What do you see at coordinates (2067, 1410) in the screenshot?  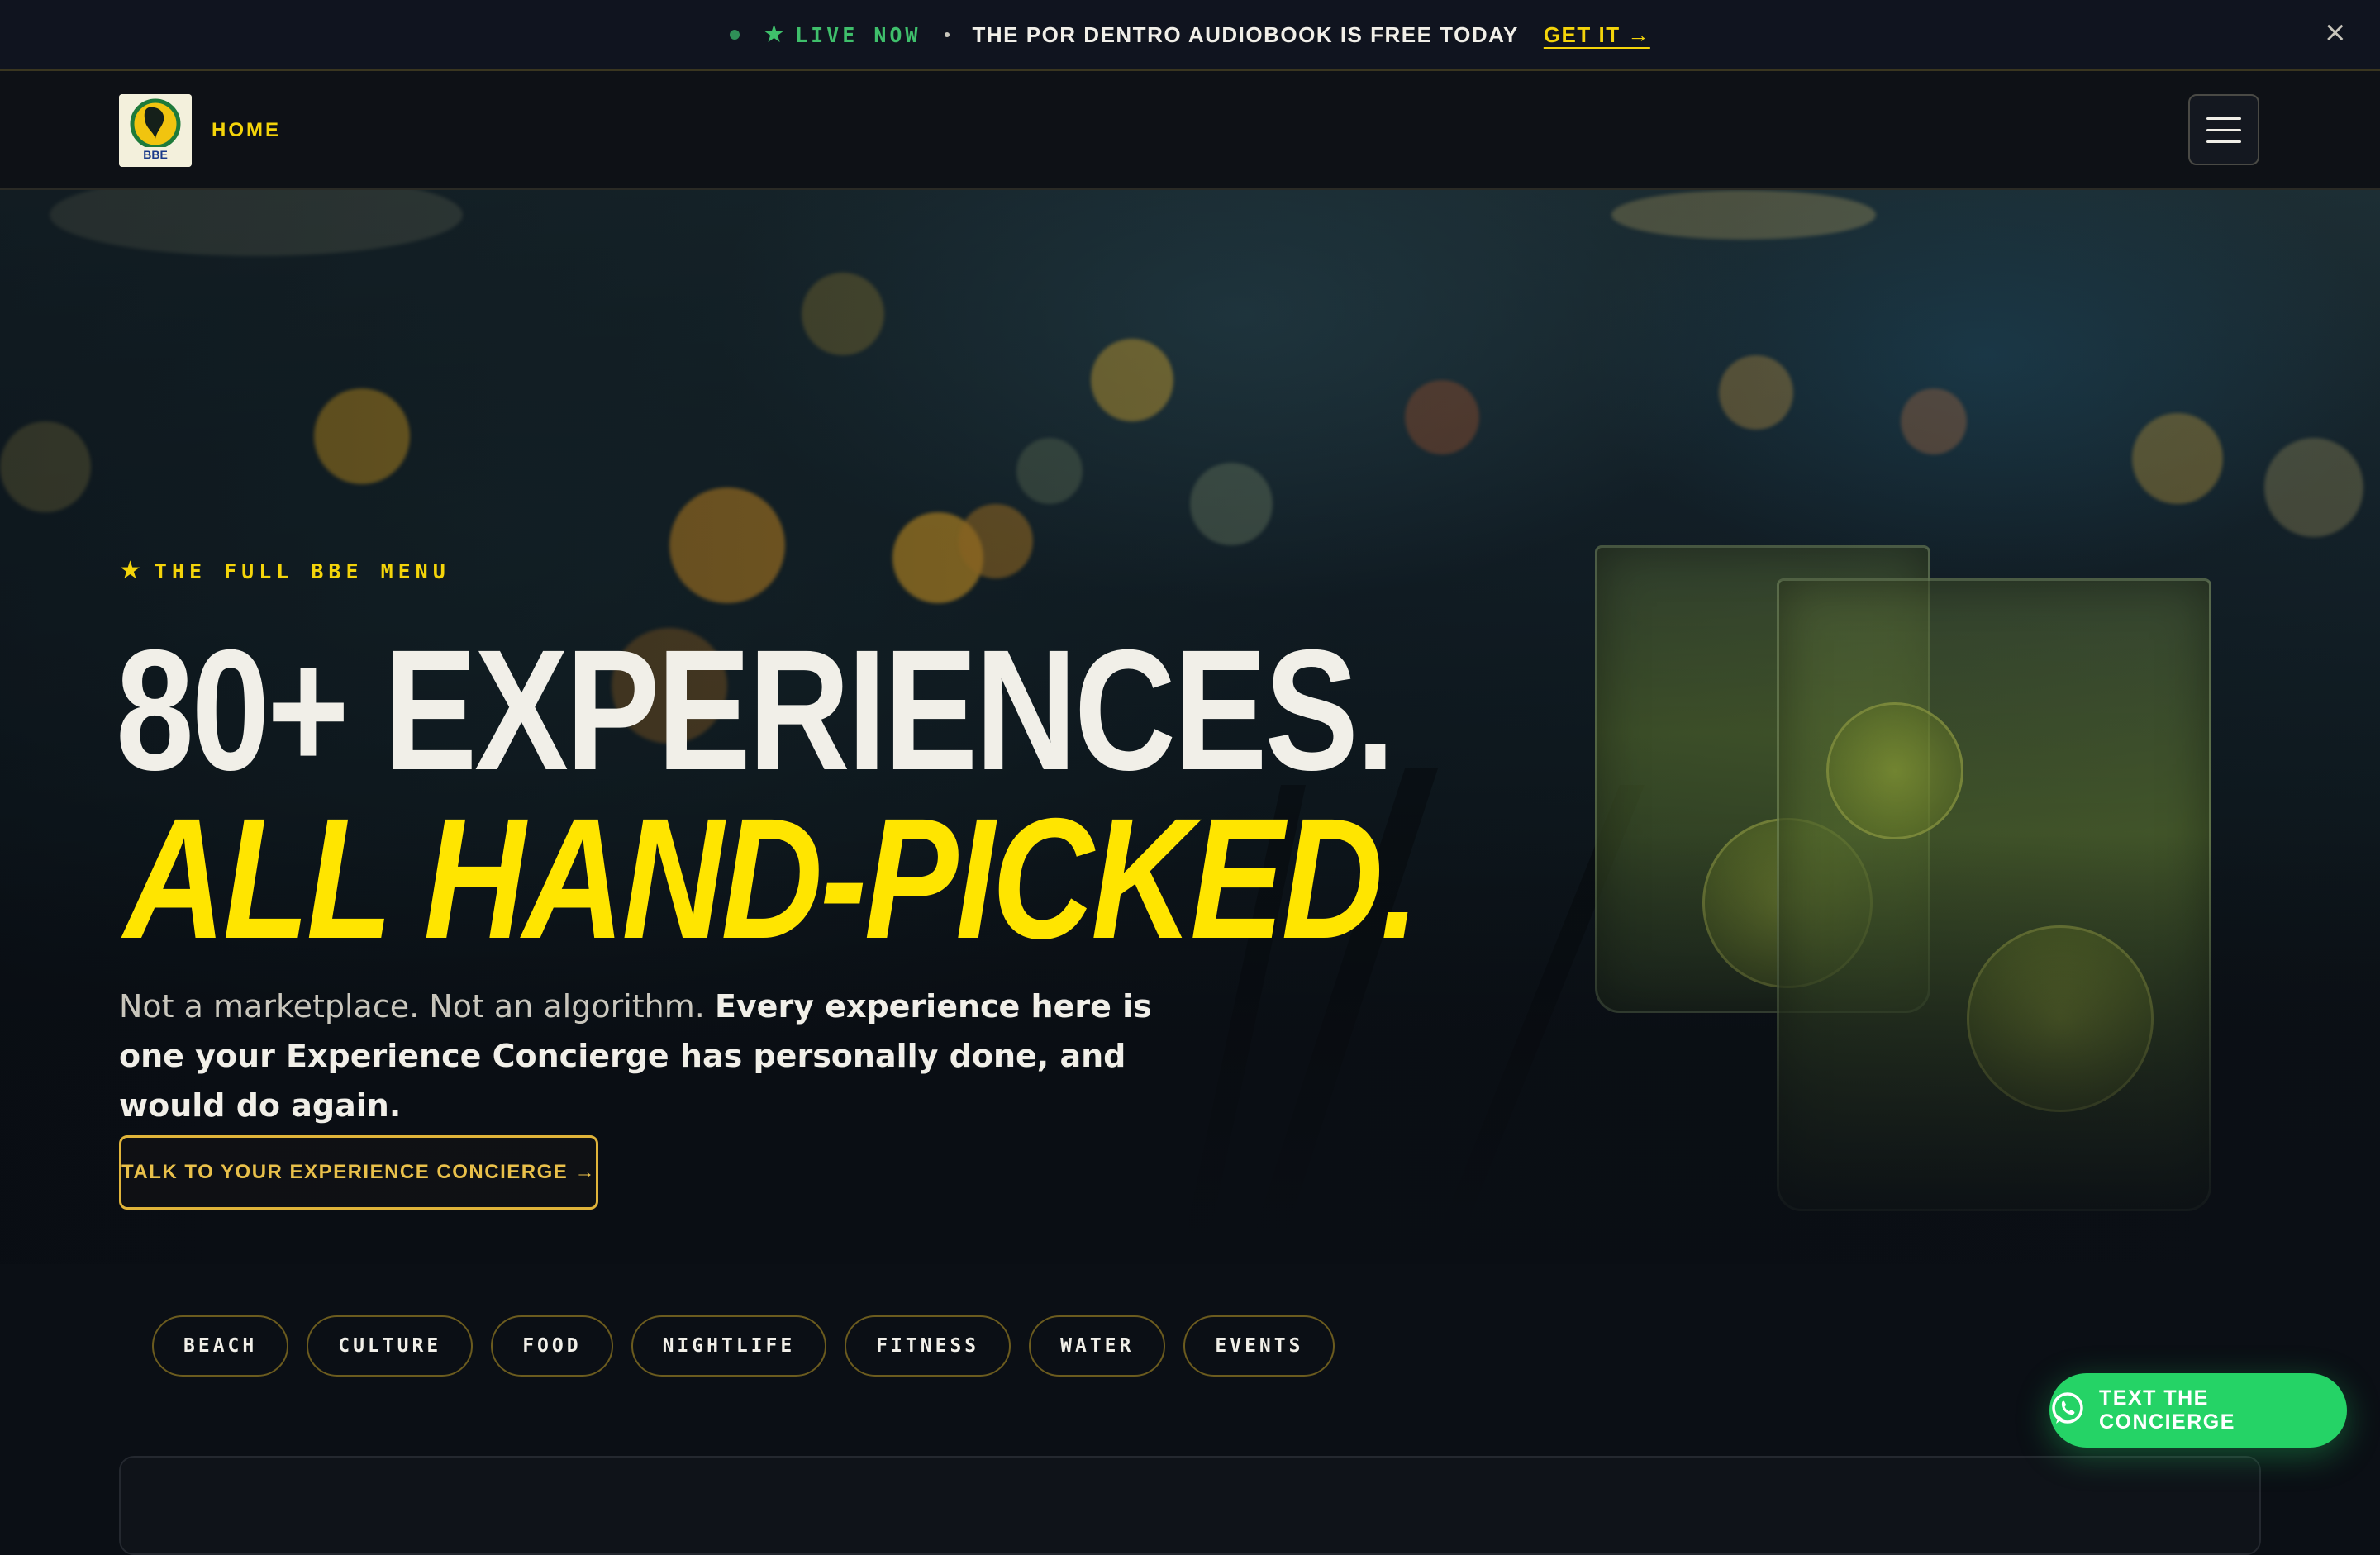 I see `whatsapp-icon` at bounding box center [2067, 1410].